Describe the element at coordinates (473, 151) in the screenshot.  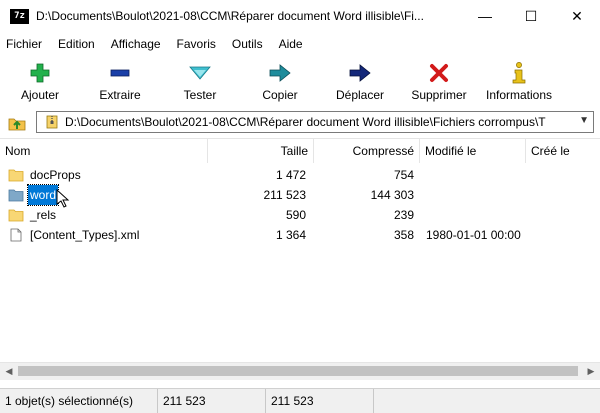
I see `column-header-modified: Modifié le` at that location.